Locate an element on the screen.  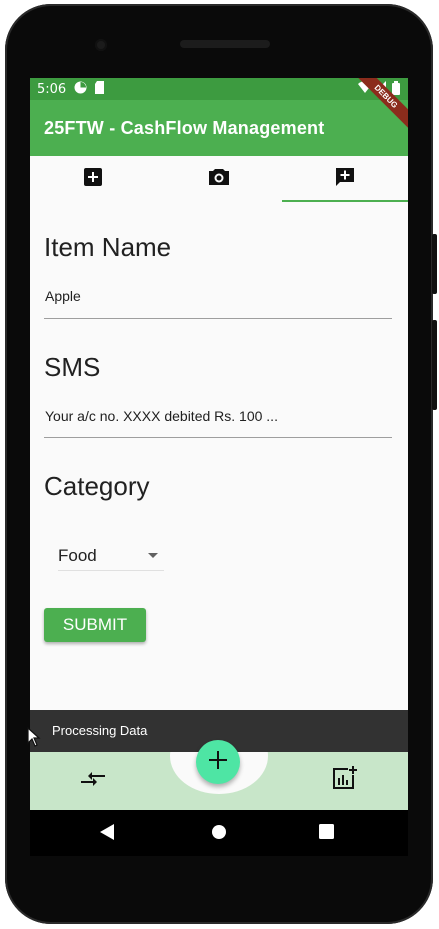
earpiece-speaker is located at coordinates (225, 44).